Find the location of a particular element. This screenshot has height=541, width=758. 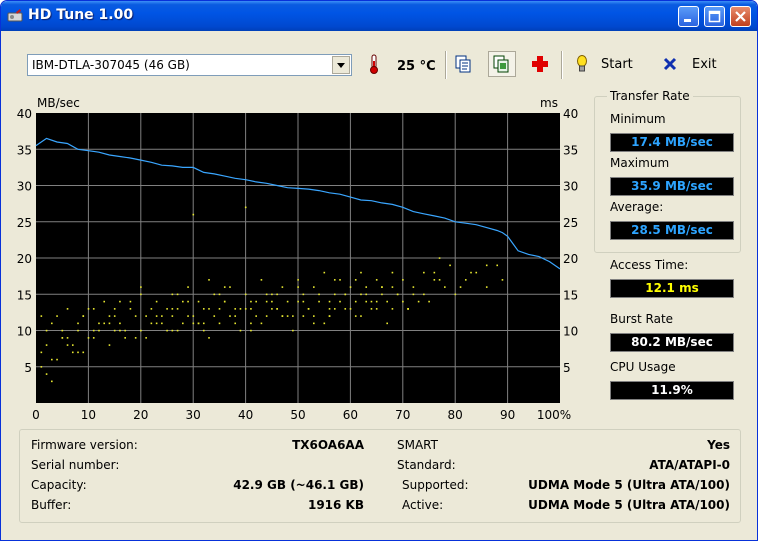

average-label: Average: is located at coordinates (637, 207).